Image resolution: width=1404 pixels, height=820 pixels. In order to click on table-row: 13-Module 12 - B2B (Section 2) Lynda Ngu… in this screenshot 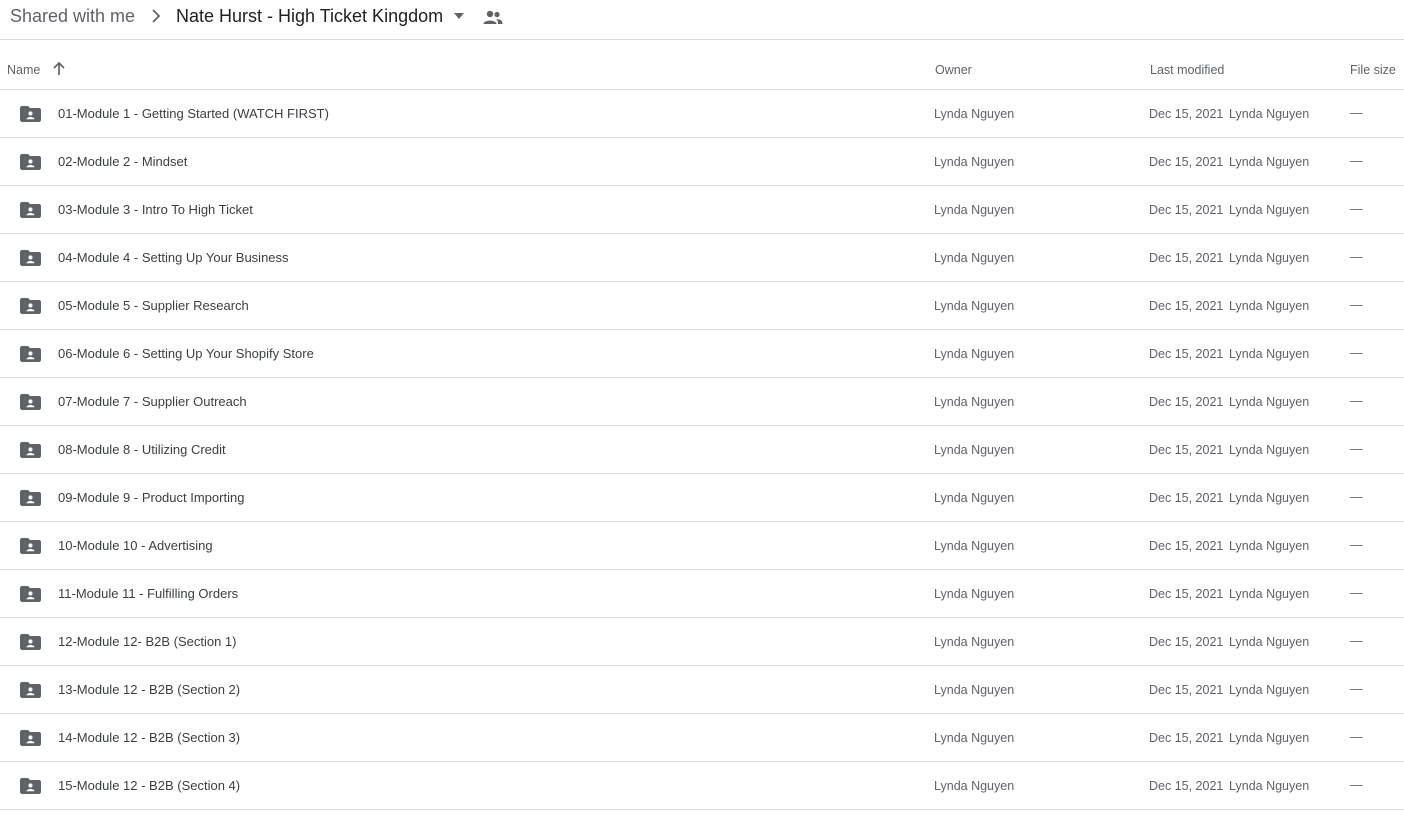, I will do `click(702, 690)`.